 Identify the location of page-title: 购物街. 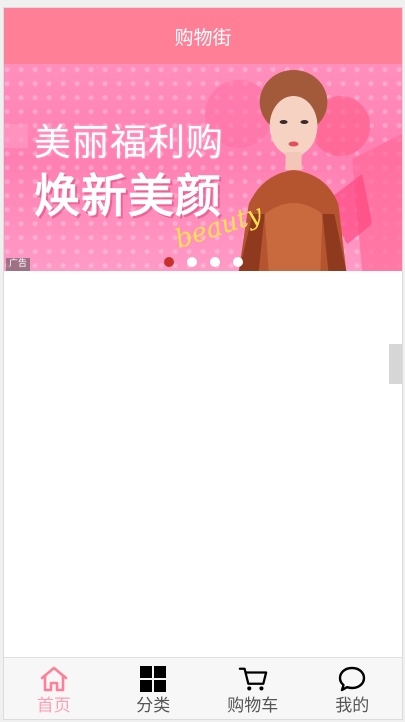
(203, 37).